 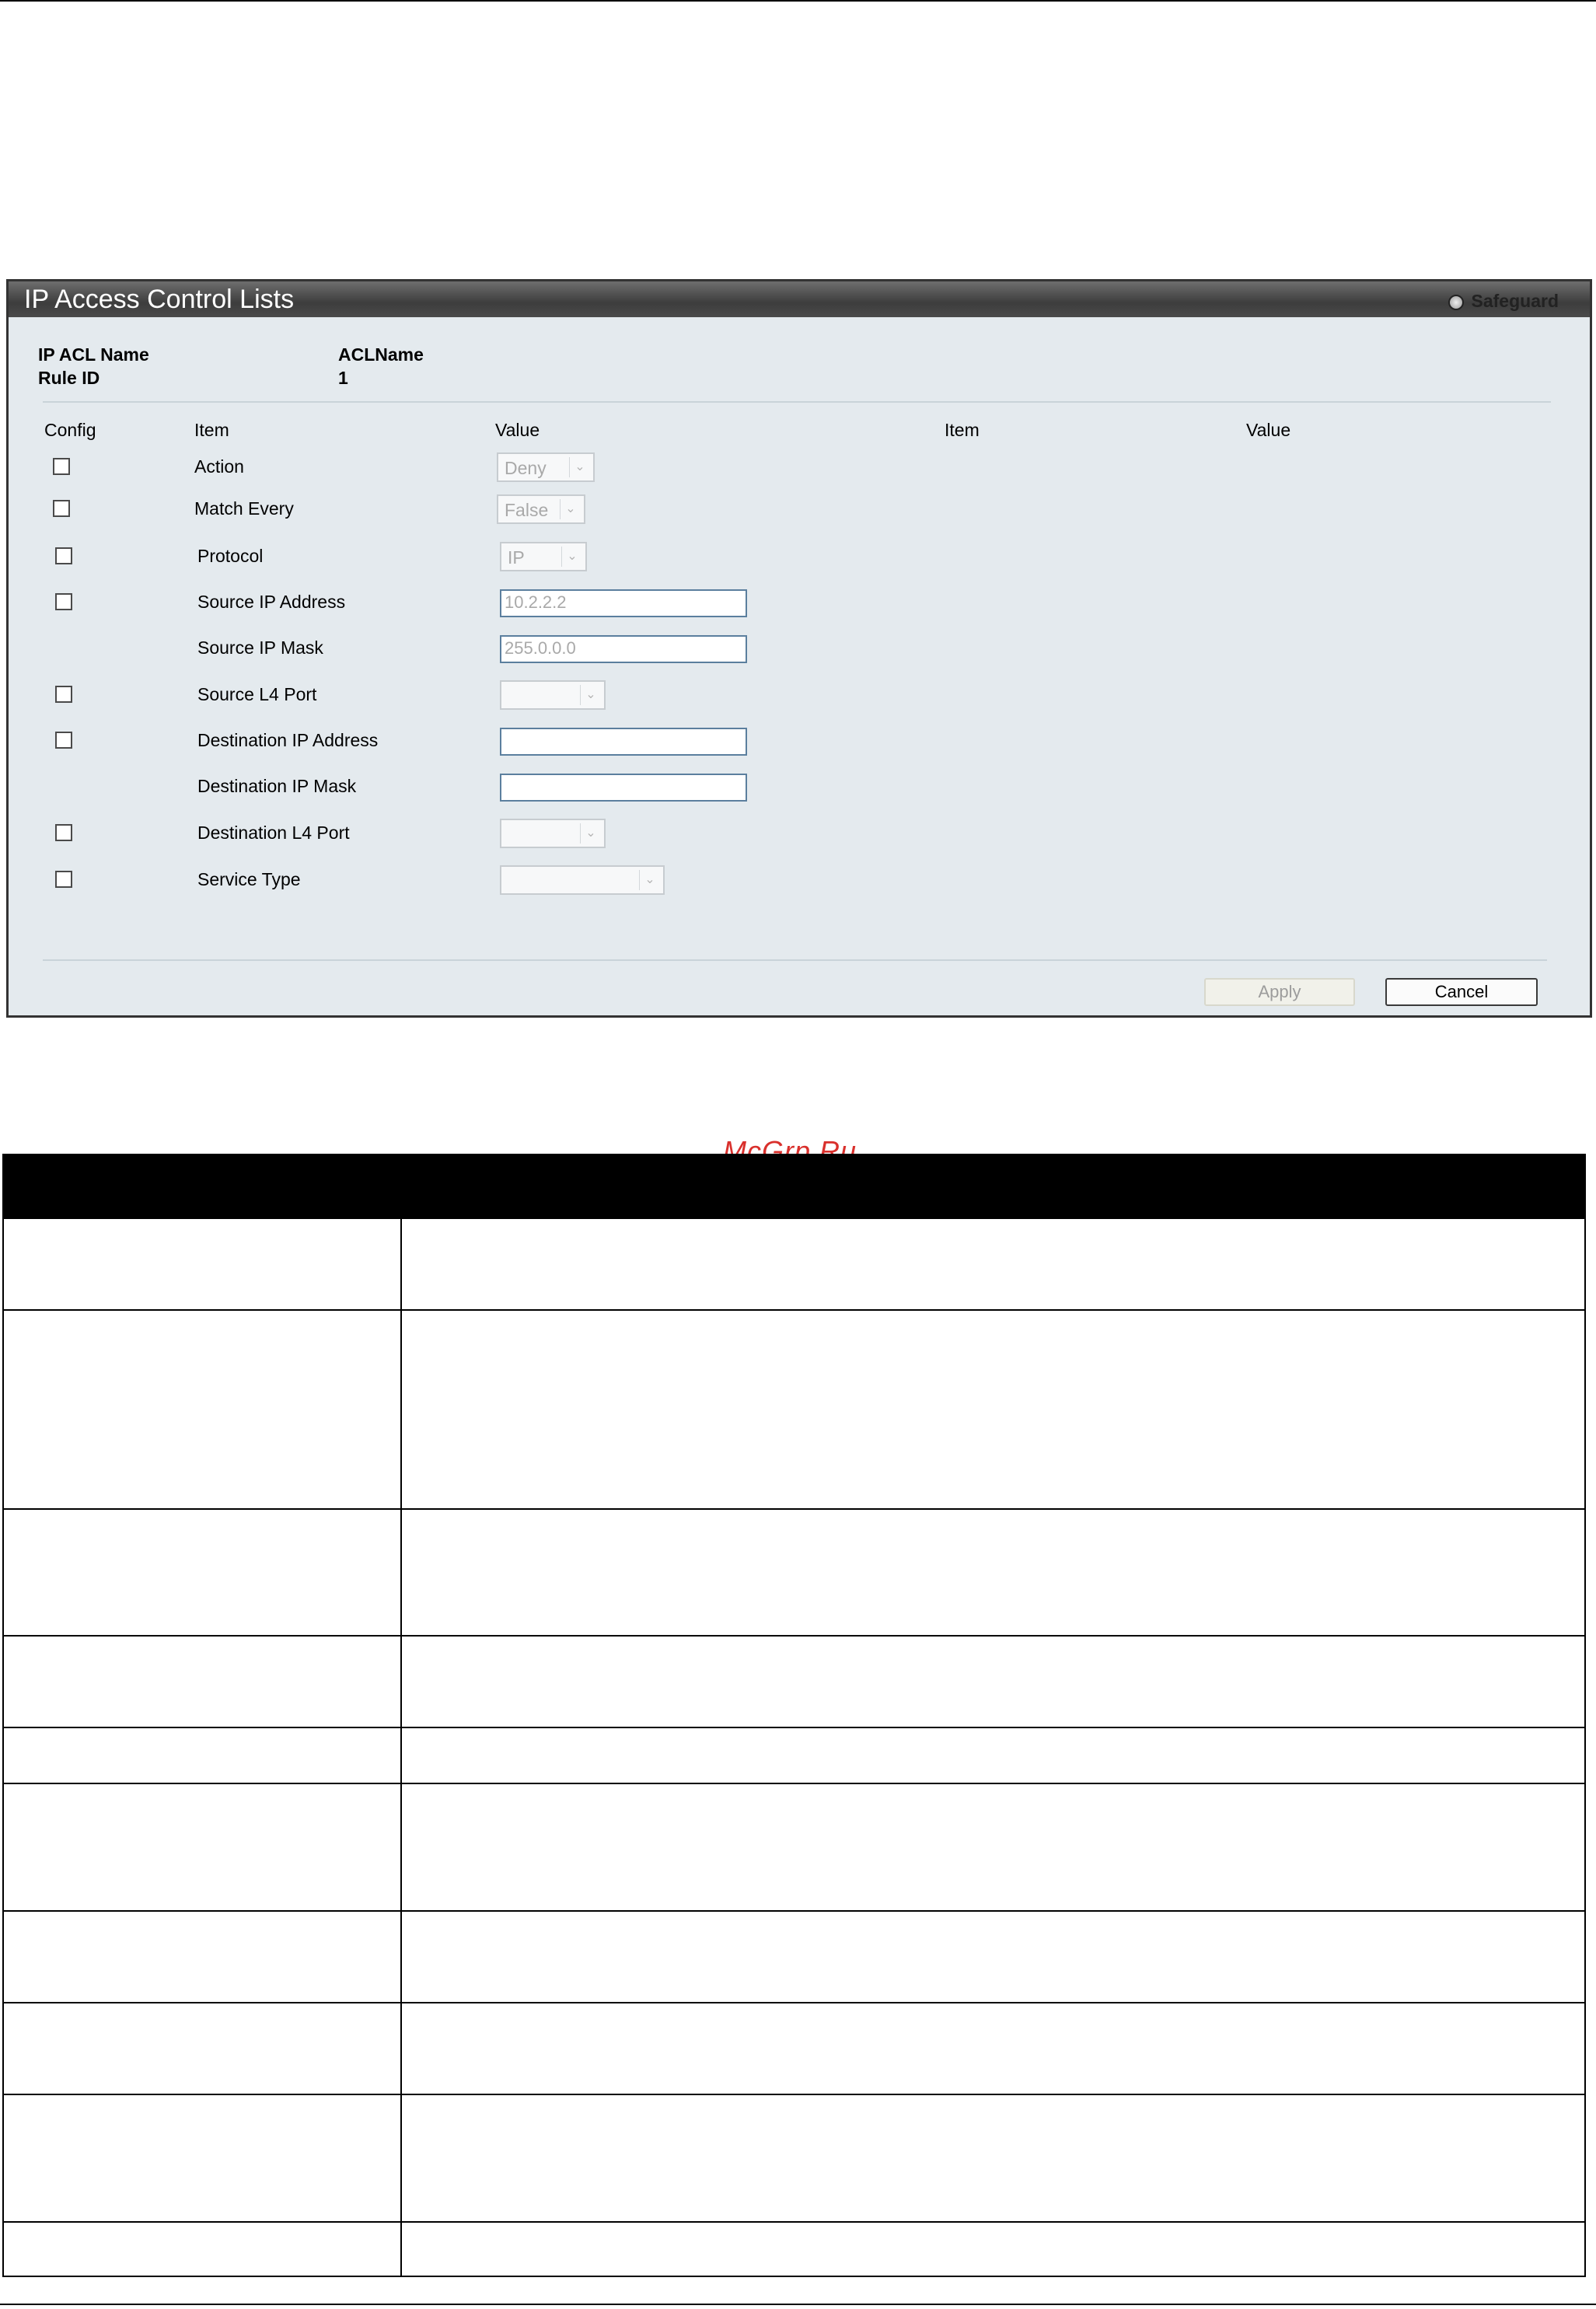 What do you see at coordinates (231, 556) in the screenshot?
I see `protocol-label: Protocol` at bounding box center [231, 556].